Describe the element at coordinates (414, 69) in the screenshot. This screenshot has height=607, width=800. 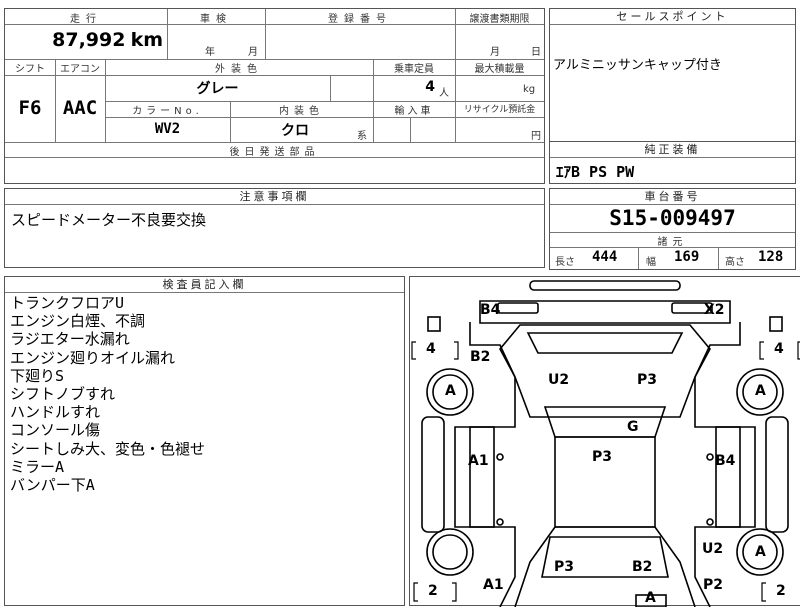
I see `capacity-label: 乗車定員` at that location.